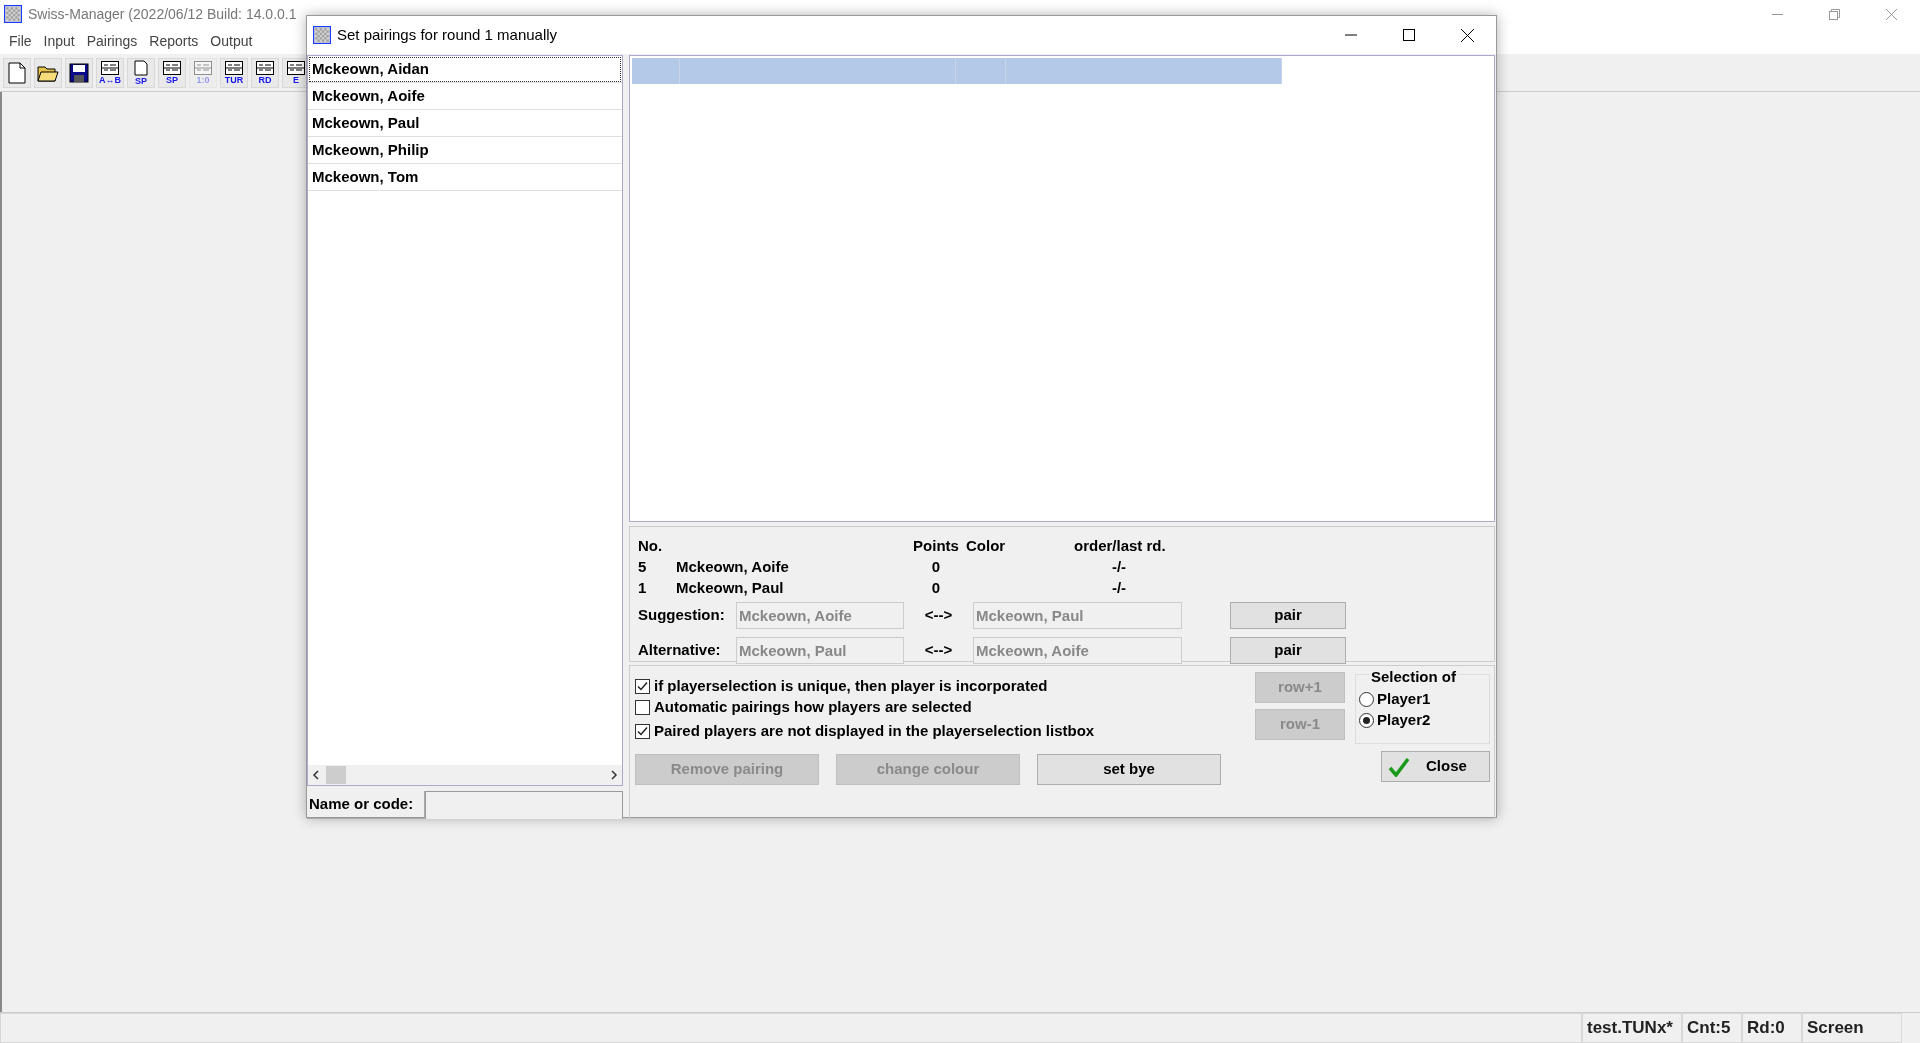 The image size is (1920, 1043). Describe the element at coordinates (59, 41) in the screenshot. I see `menu-item: Input` at that location.